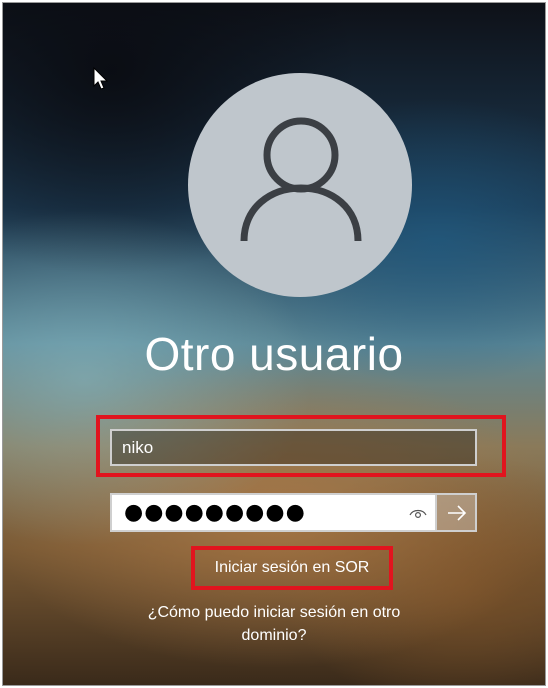 The width and height of the screenshot is (548, 688). What do you see at coordinates (274, 354) in the screenshot?
I see `account-title: Otro usuario` at bounding box center [274, 354].